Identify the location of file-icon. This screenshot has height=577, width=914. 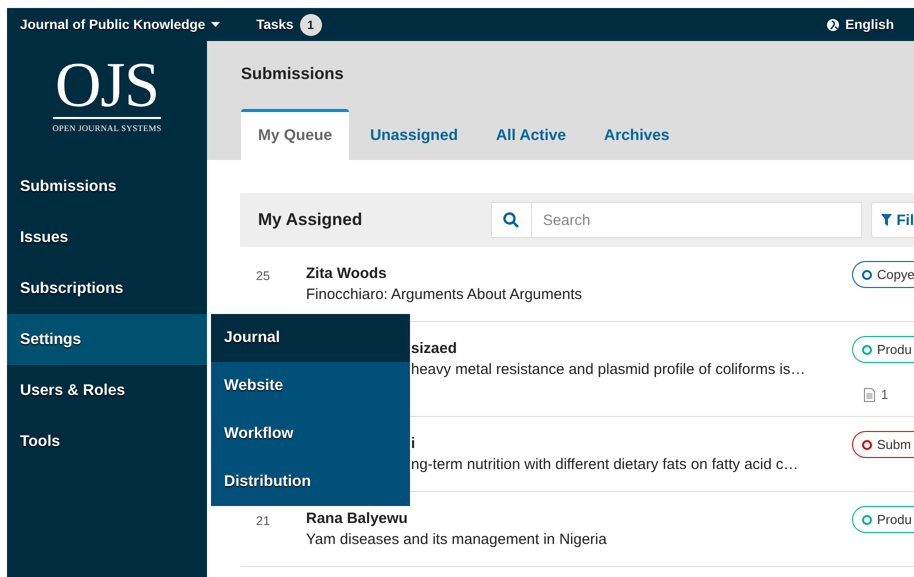
(869, 395).